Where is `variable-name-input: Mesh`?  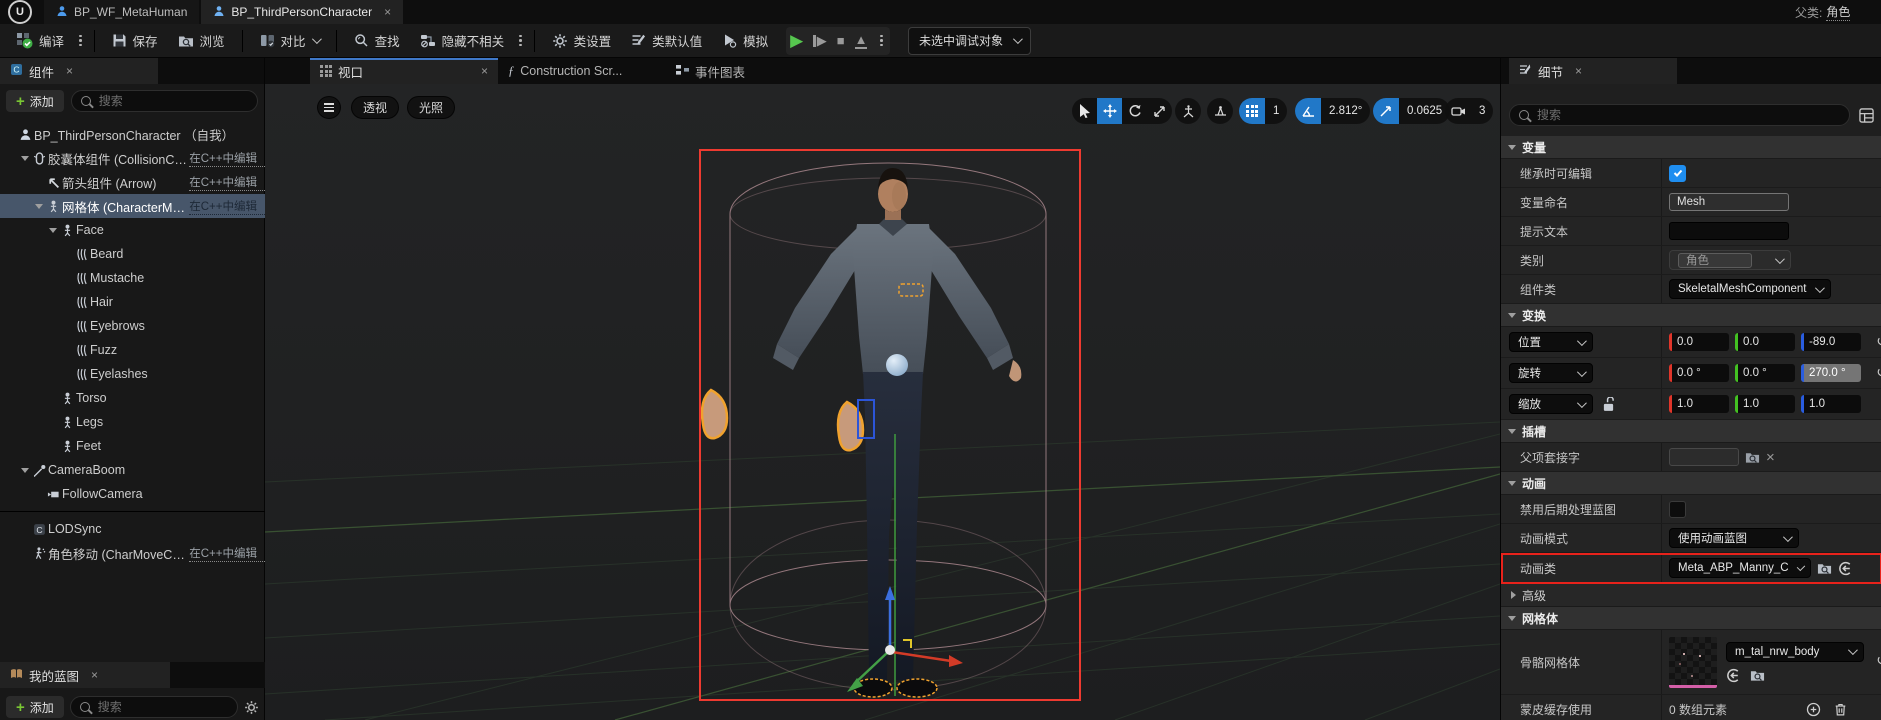 variable-name-input: Mesh is located at coordinates (1729, 202).